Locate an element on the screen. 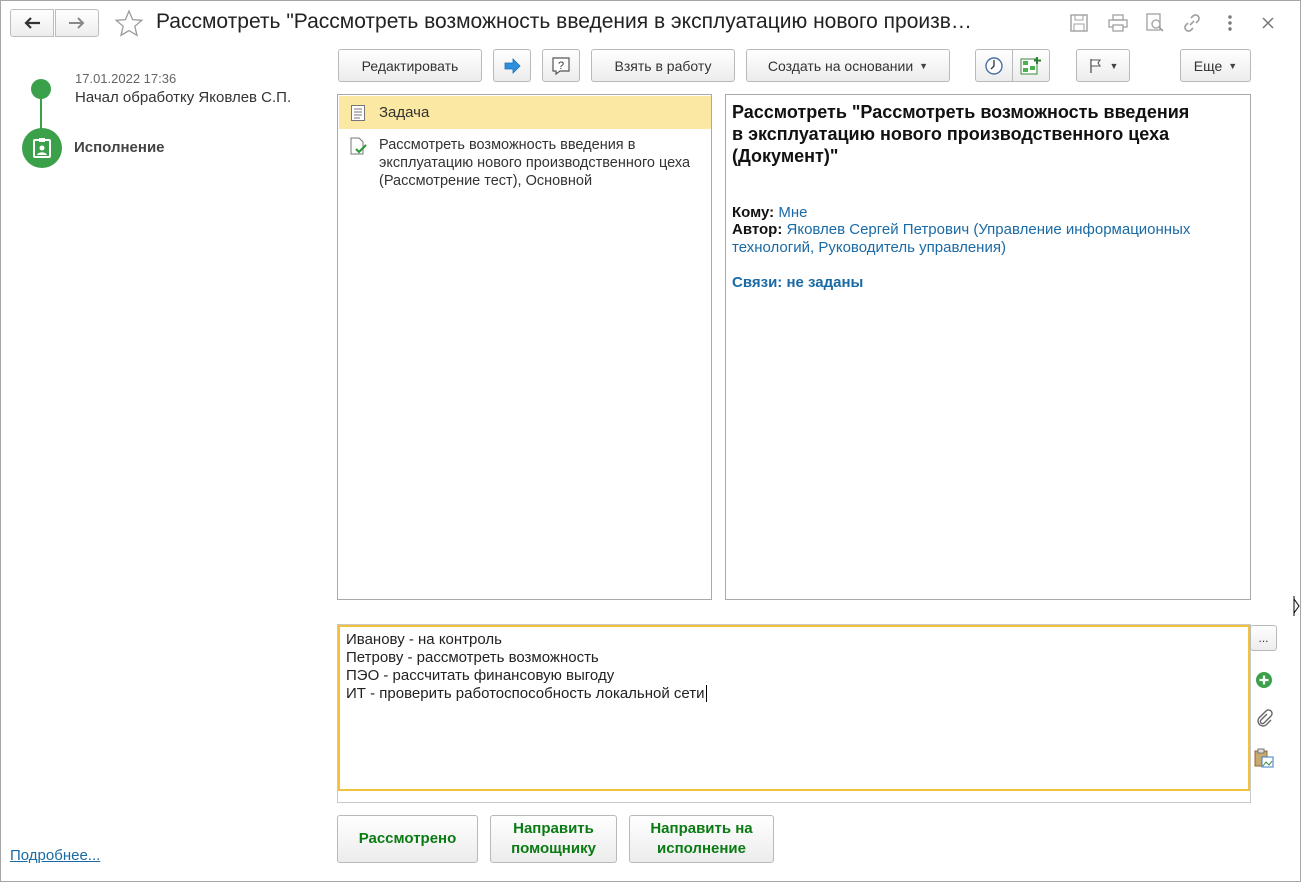  add-icon is located at coordinates (1264, 681).